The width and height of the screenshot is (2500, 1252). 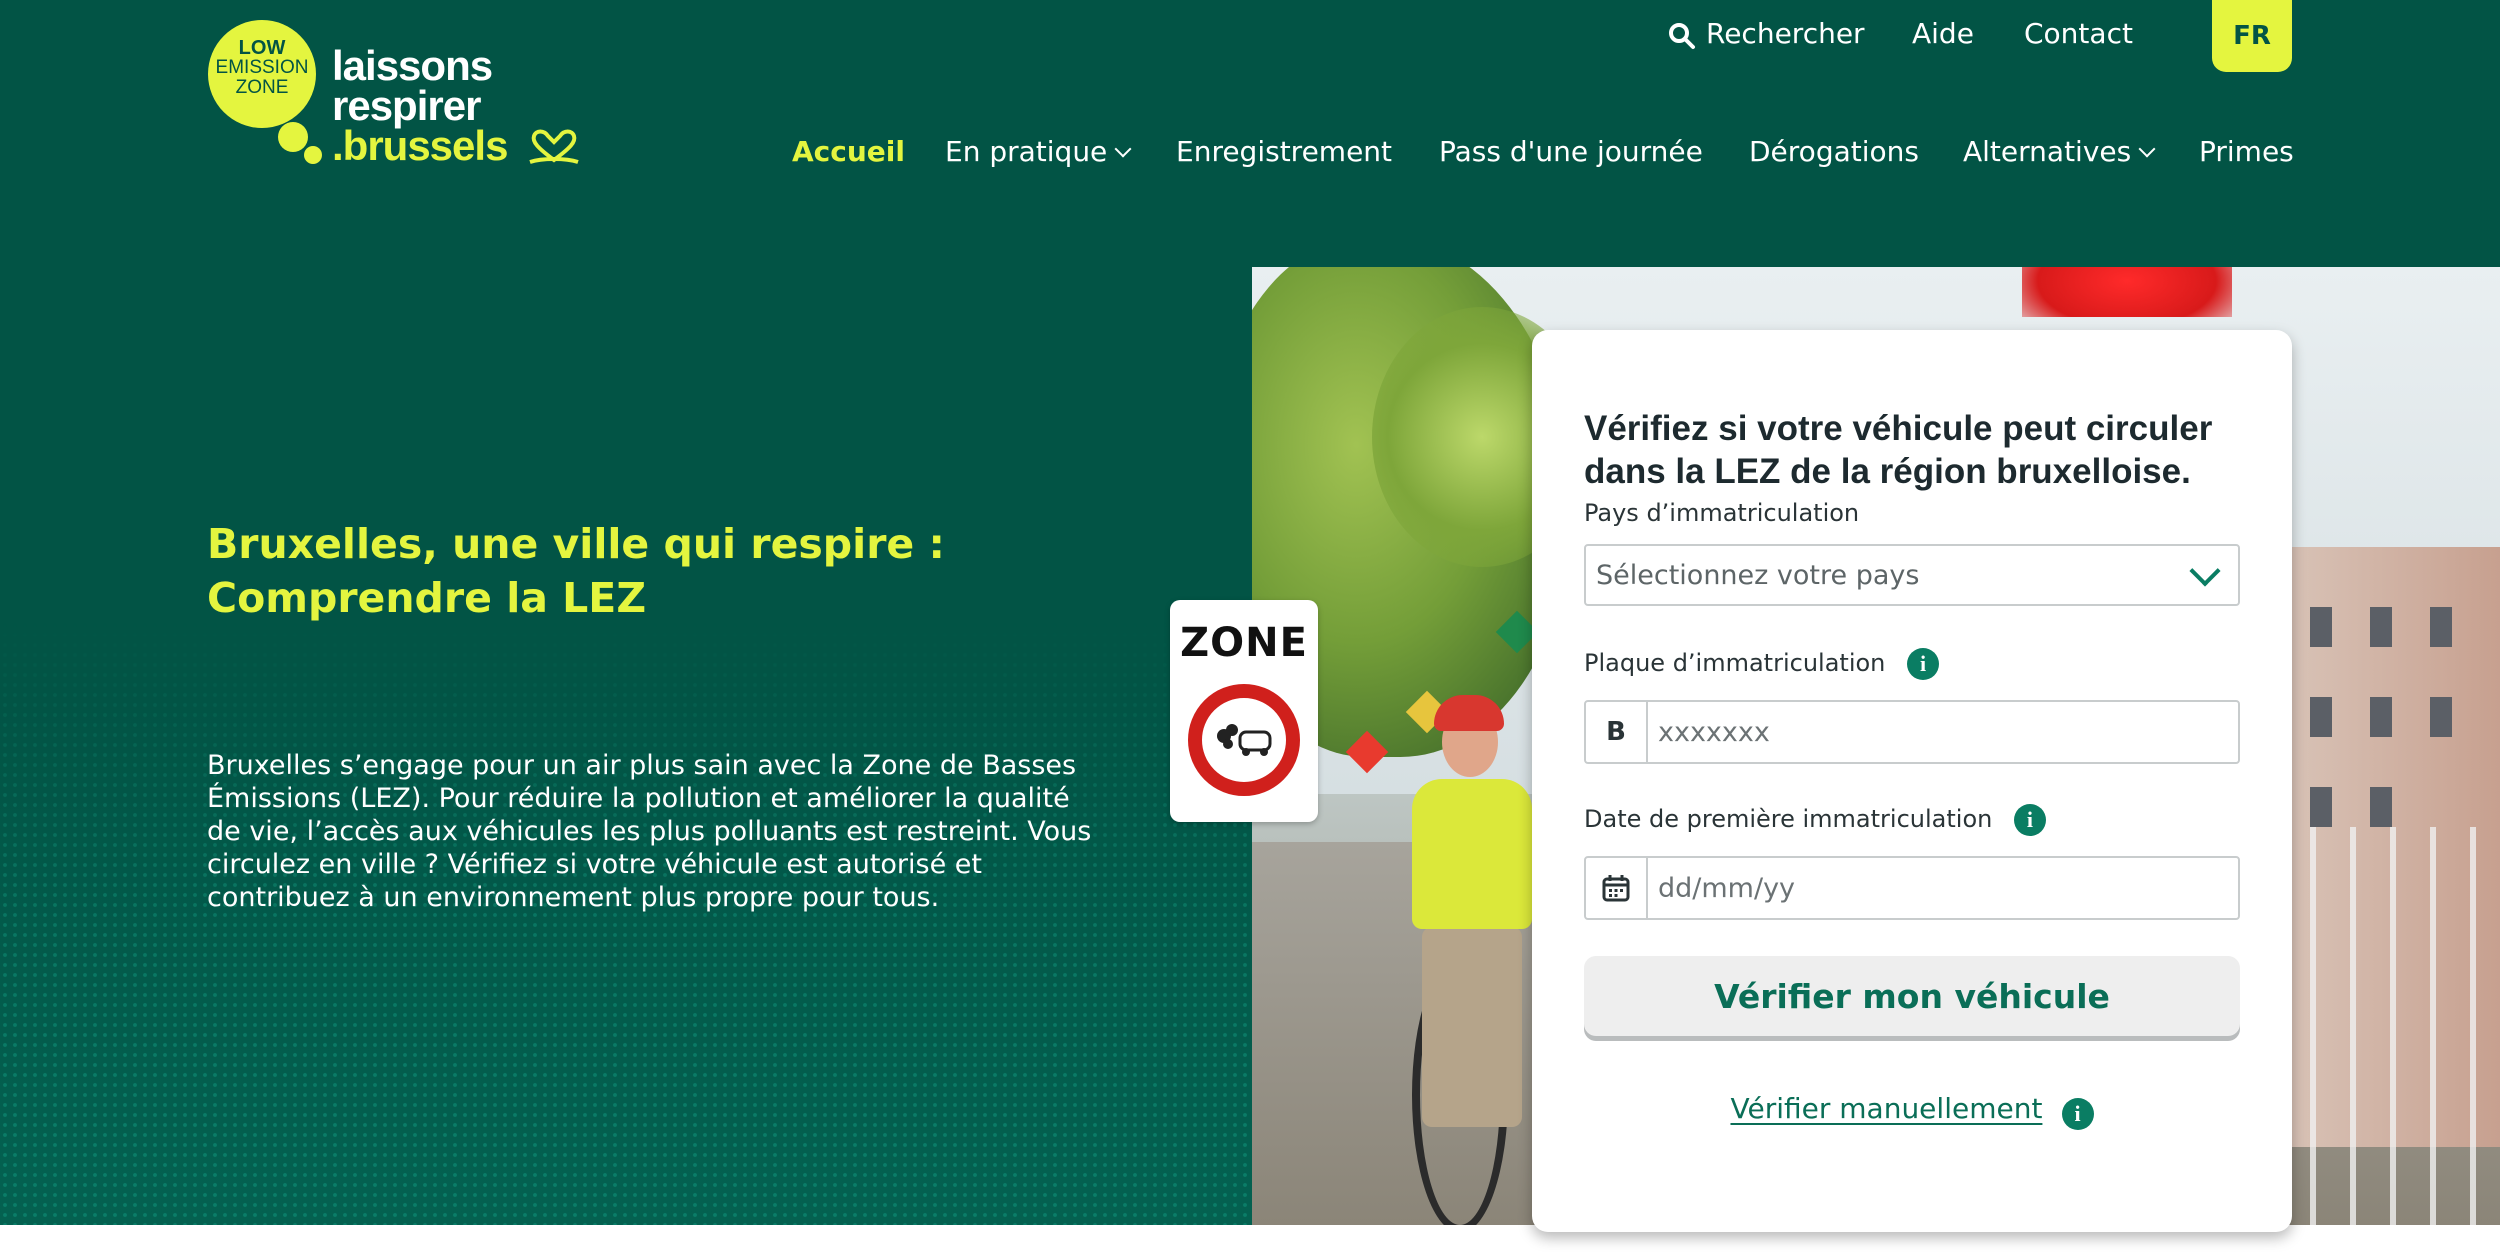 I want to click on nav-label: En pratique, so click(x=1026, y=151).